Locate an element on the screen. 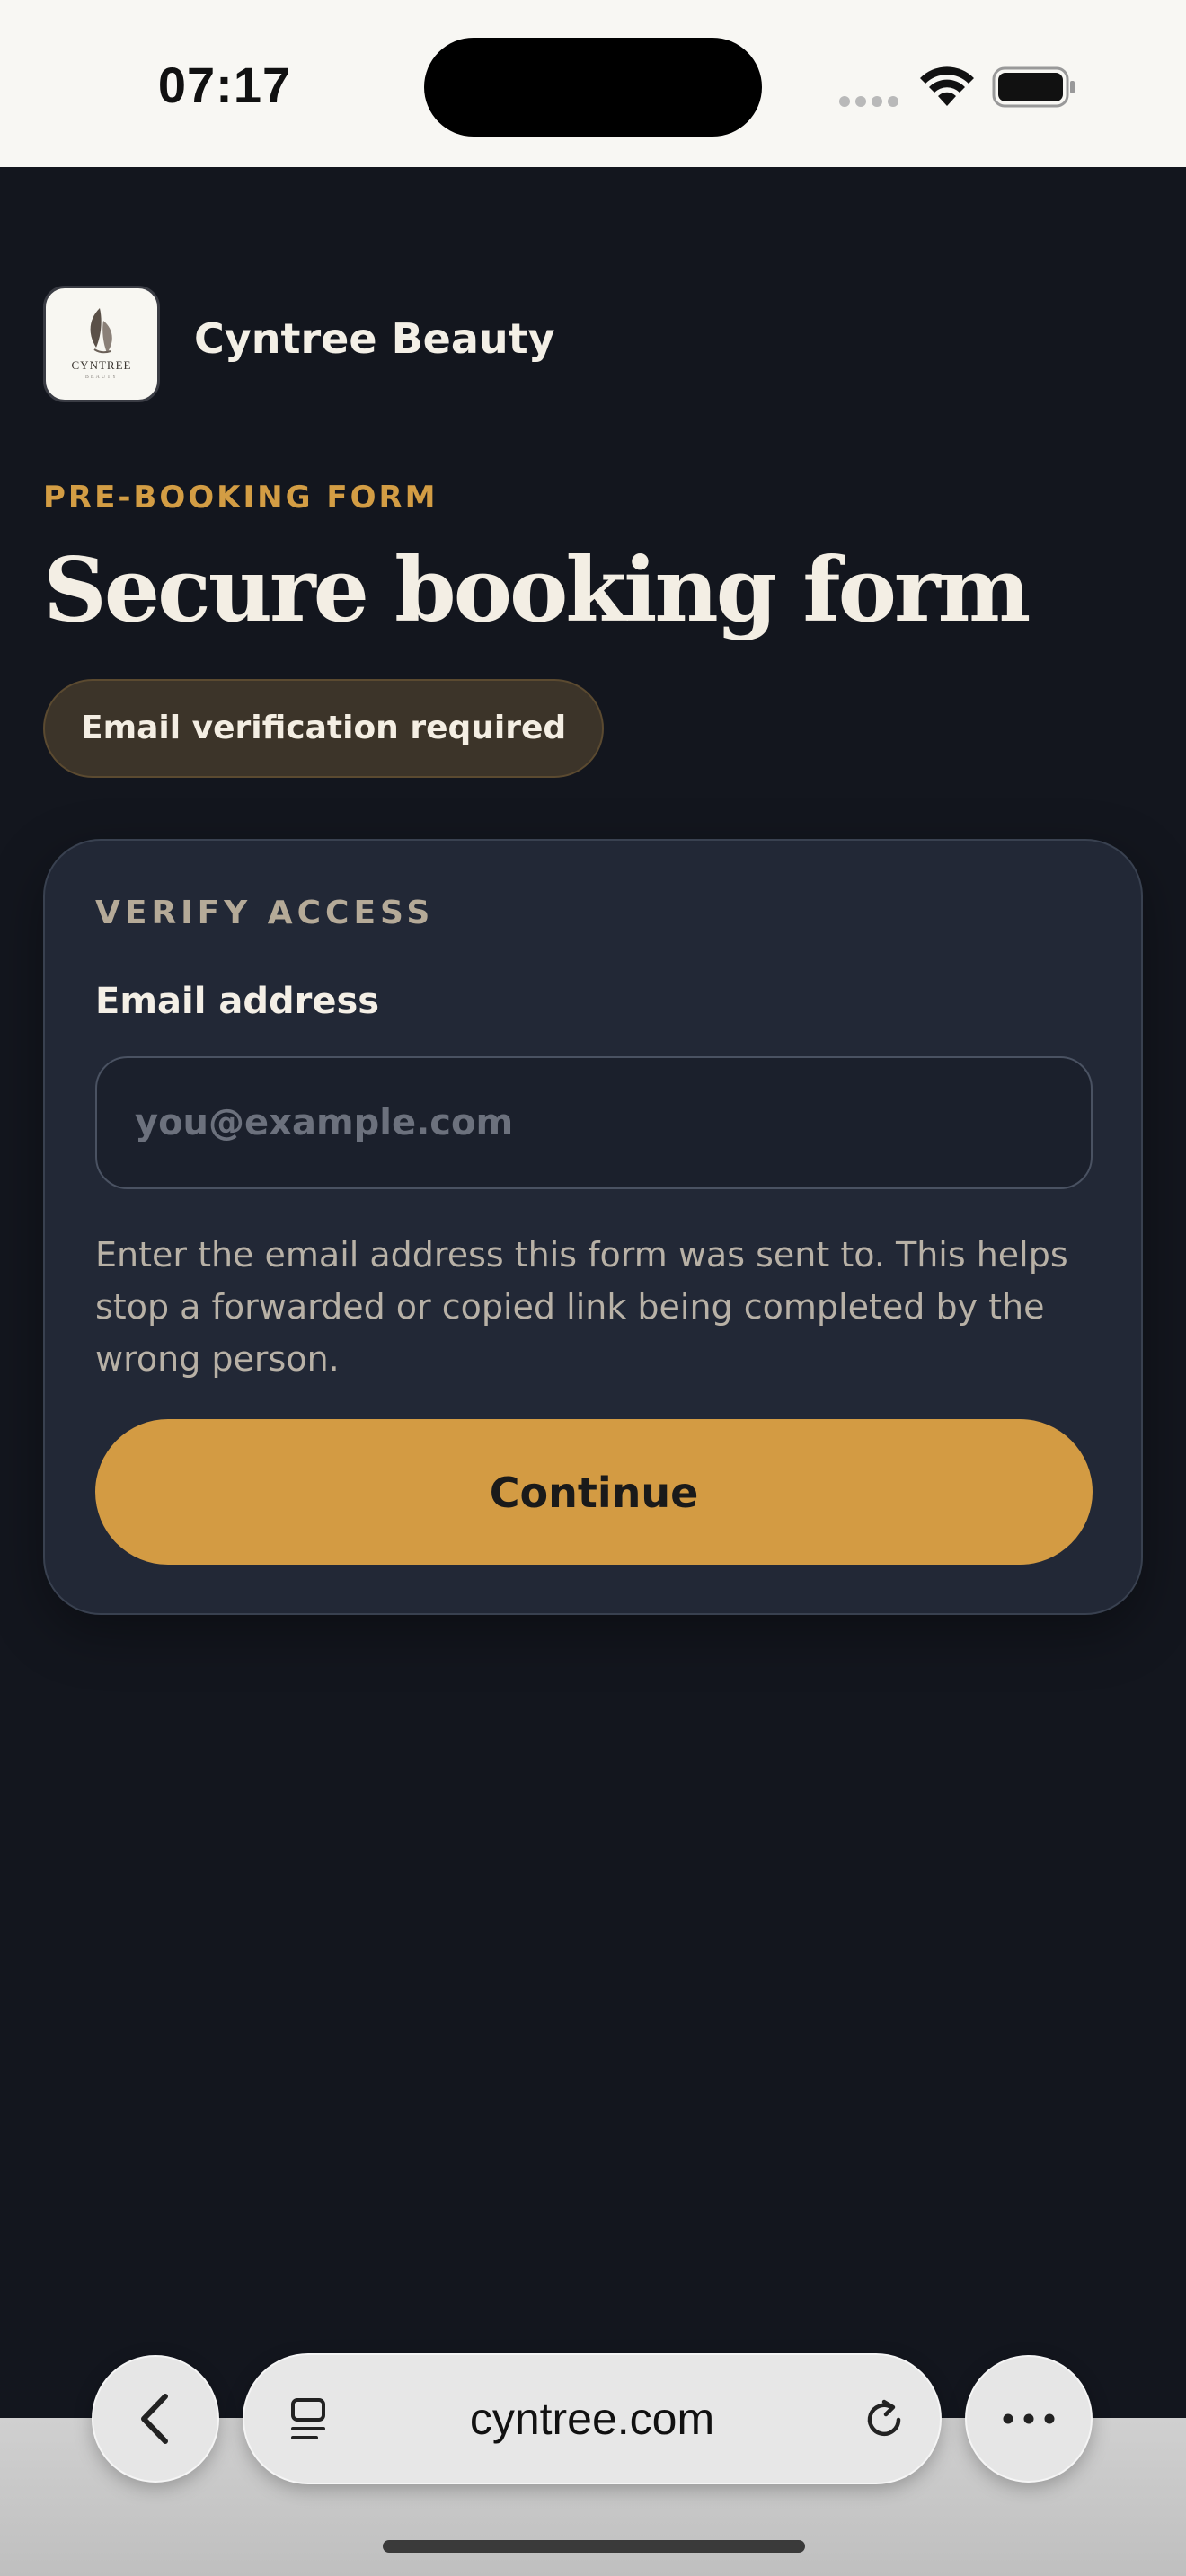 Image resolution: width=1186 pixels, height=2576 pixels. brand-name: Cyntree Beauty is located at coordinates (374, 338).